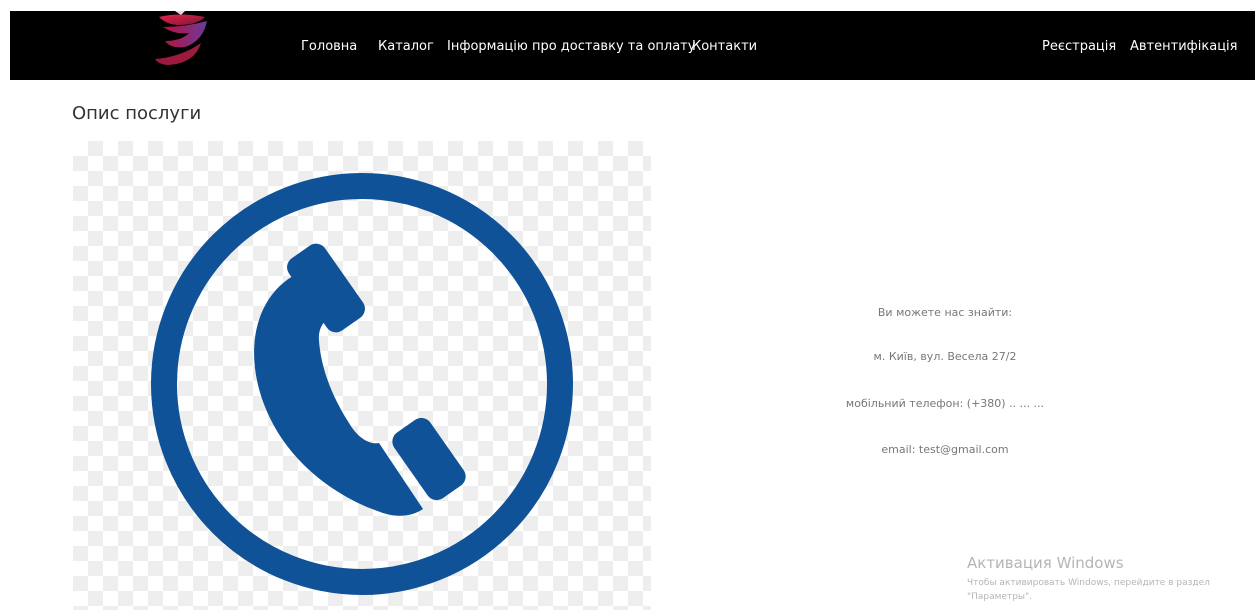 This screenshot has width=1255, height=610. What do you see at coordinates (406, 47) in the screenshot?
I see `nav-link-catalog: Каталог` at bounding box center [406, 47].